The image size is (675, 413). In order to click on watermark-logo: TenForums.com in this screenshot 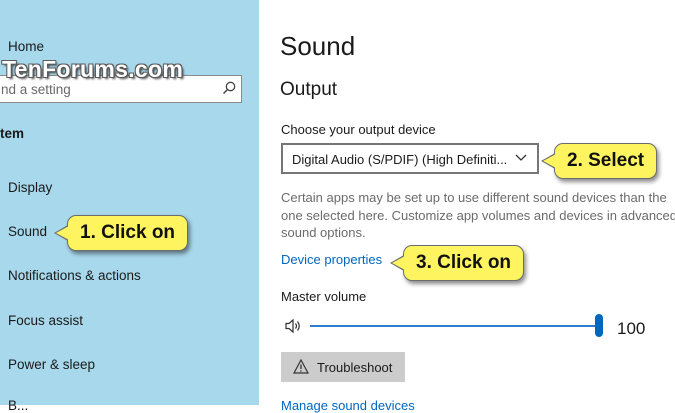, I will do `click(93, 69)`.